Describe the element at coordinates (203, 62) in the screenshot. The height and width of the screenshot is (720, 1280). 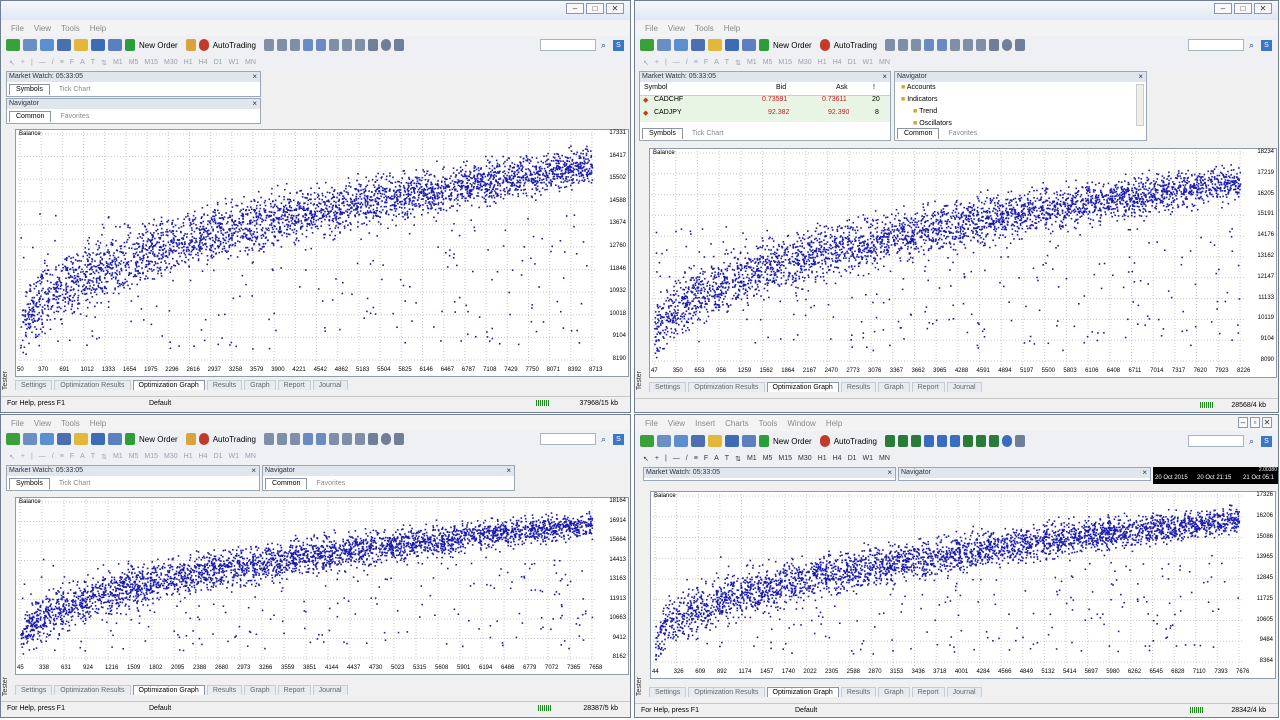
I see `tf-h4: H4` at that location.